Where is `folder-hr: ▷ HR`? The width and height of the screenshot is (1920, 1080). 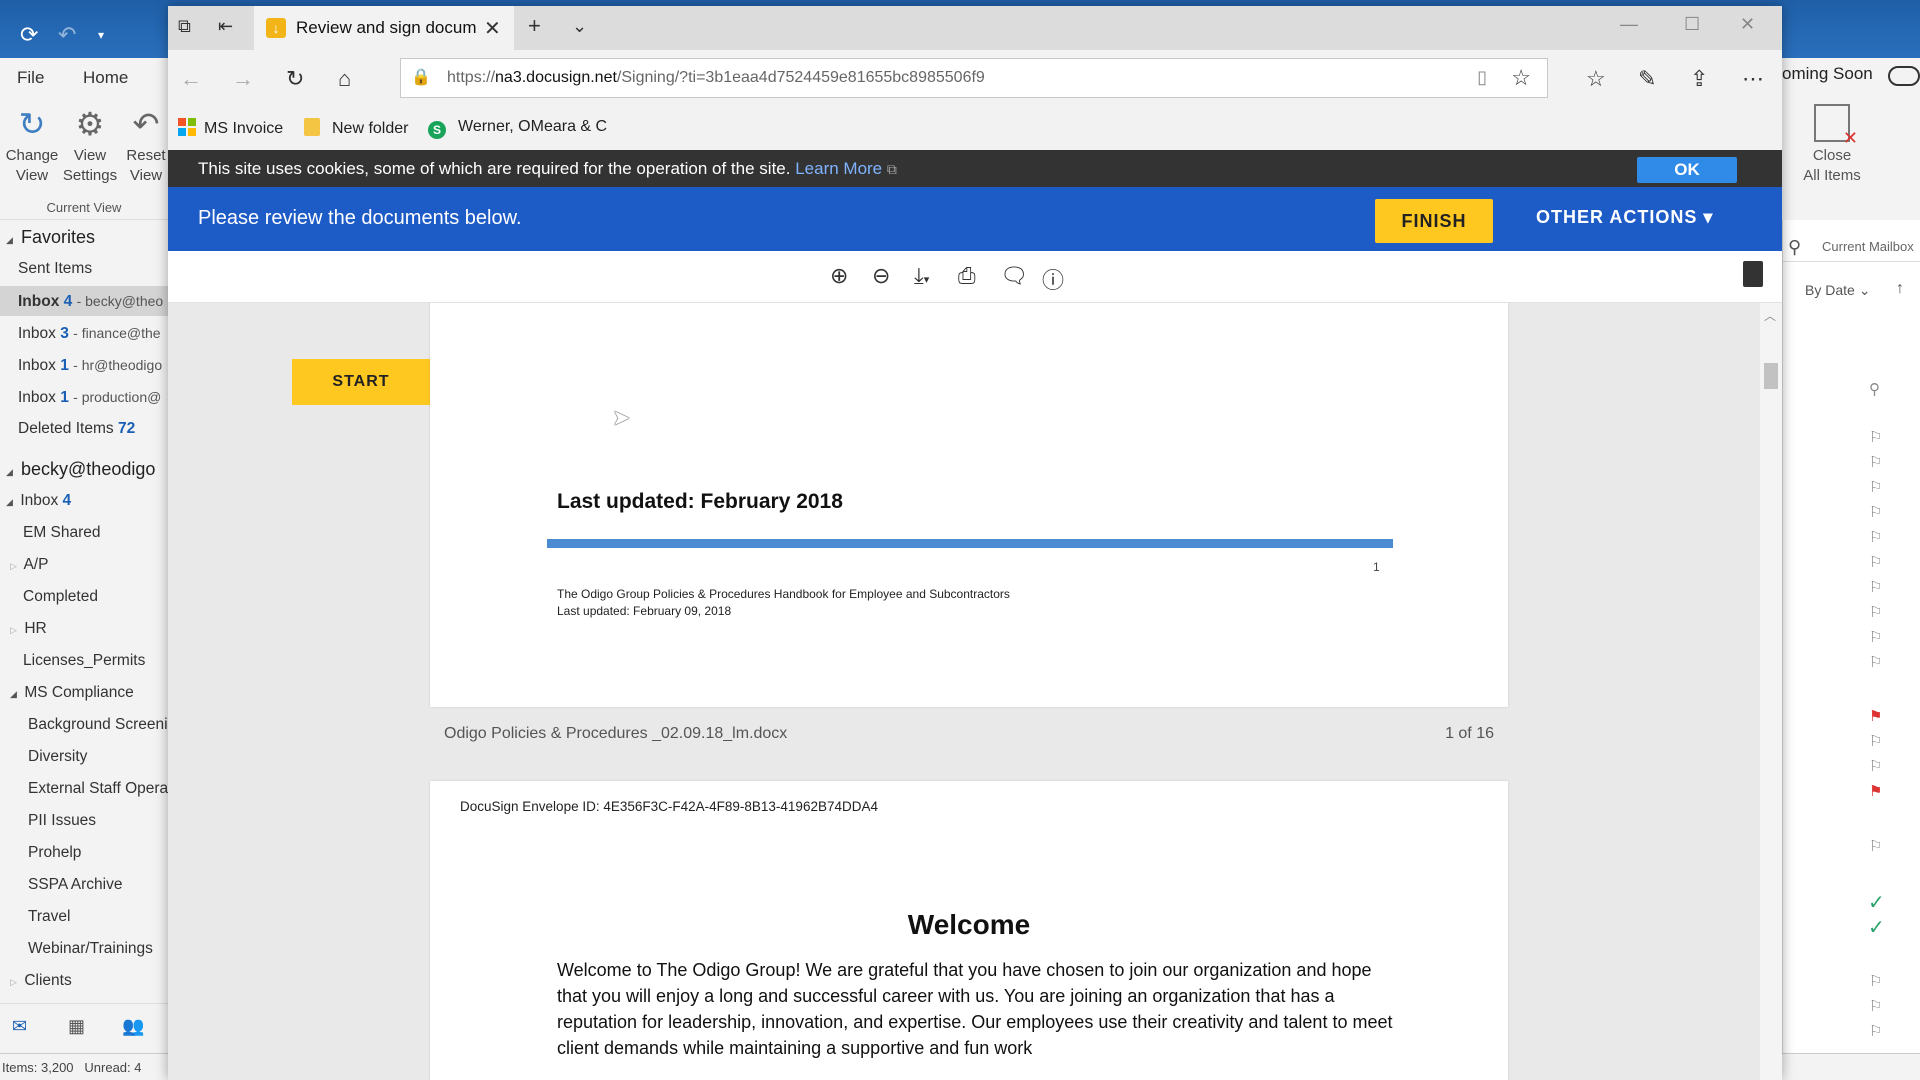
folder-hr: ▷ HR is located at coordinates (84, 629).